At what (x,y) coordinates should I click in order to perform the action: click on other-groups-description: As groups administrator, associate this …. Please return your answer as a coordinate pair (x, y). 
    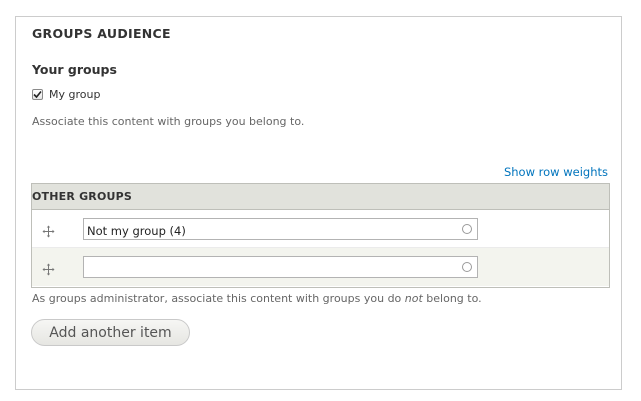
    Looking at the image, I should click on (257, 298).